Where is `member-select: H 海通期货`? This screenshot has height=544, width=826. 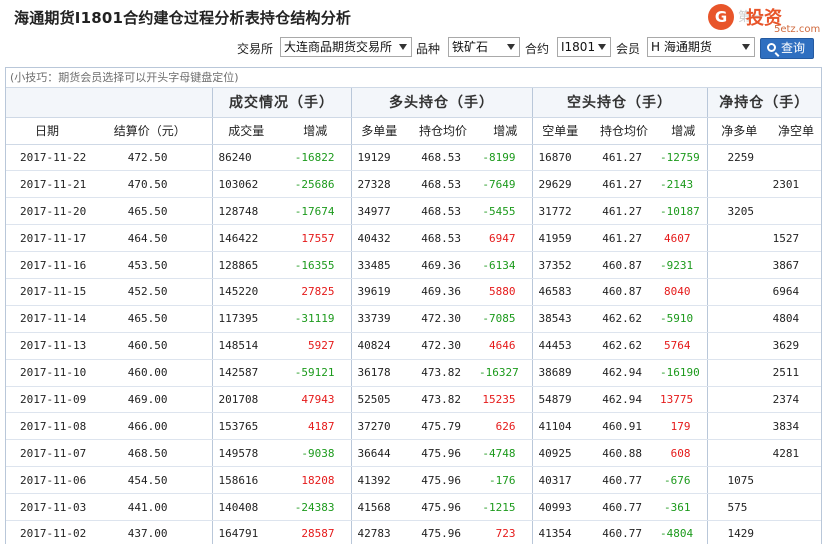 member-select: H 海通期货 is located at coordinates (701, 47).